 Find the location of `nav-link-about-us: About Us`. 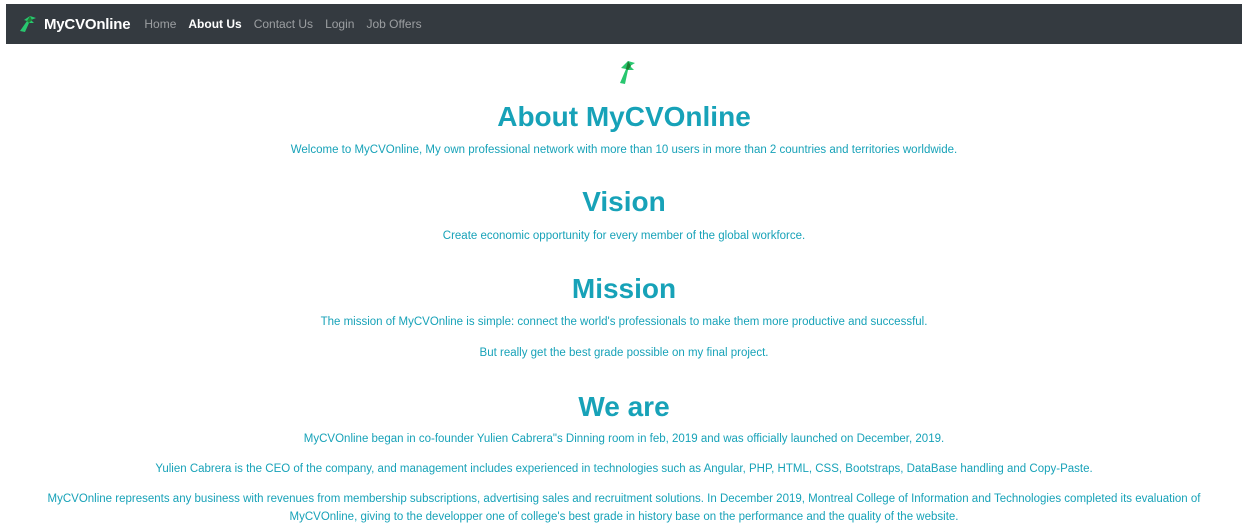

nav-link-about-us: About Us is located at coordinates (217, 24).